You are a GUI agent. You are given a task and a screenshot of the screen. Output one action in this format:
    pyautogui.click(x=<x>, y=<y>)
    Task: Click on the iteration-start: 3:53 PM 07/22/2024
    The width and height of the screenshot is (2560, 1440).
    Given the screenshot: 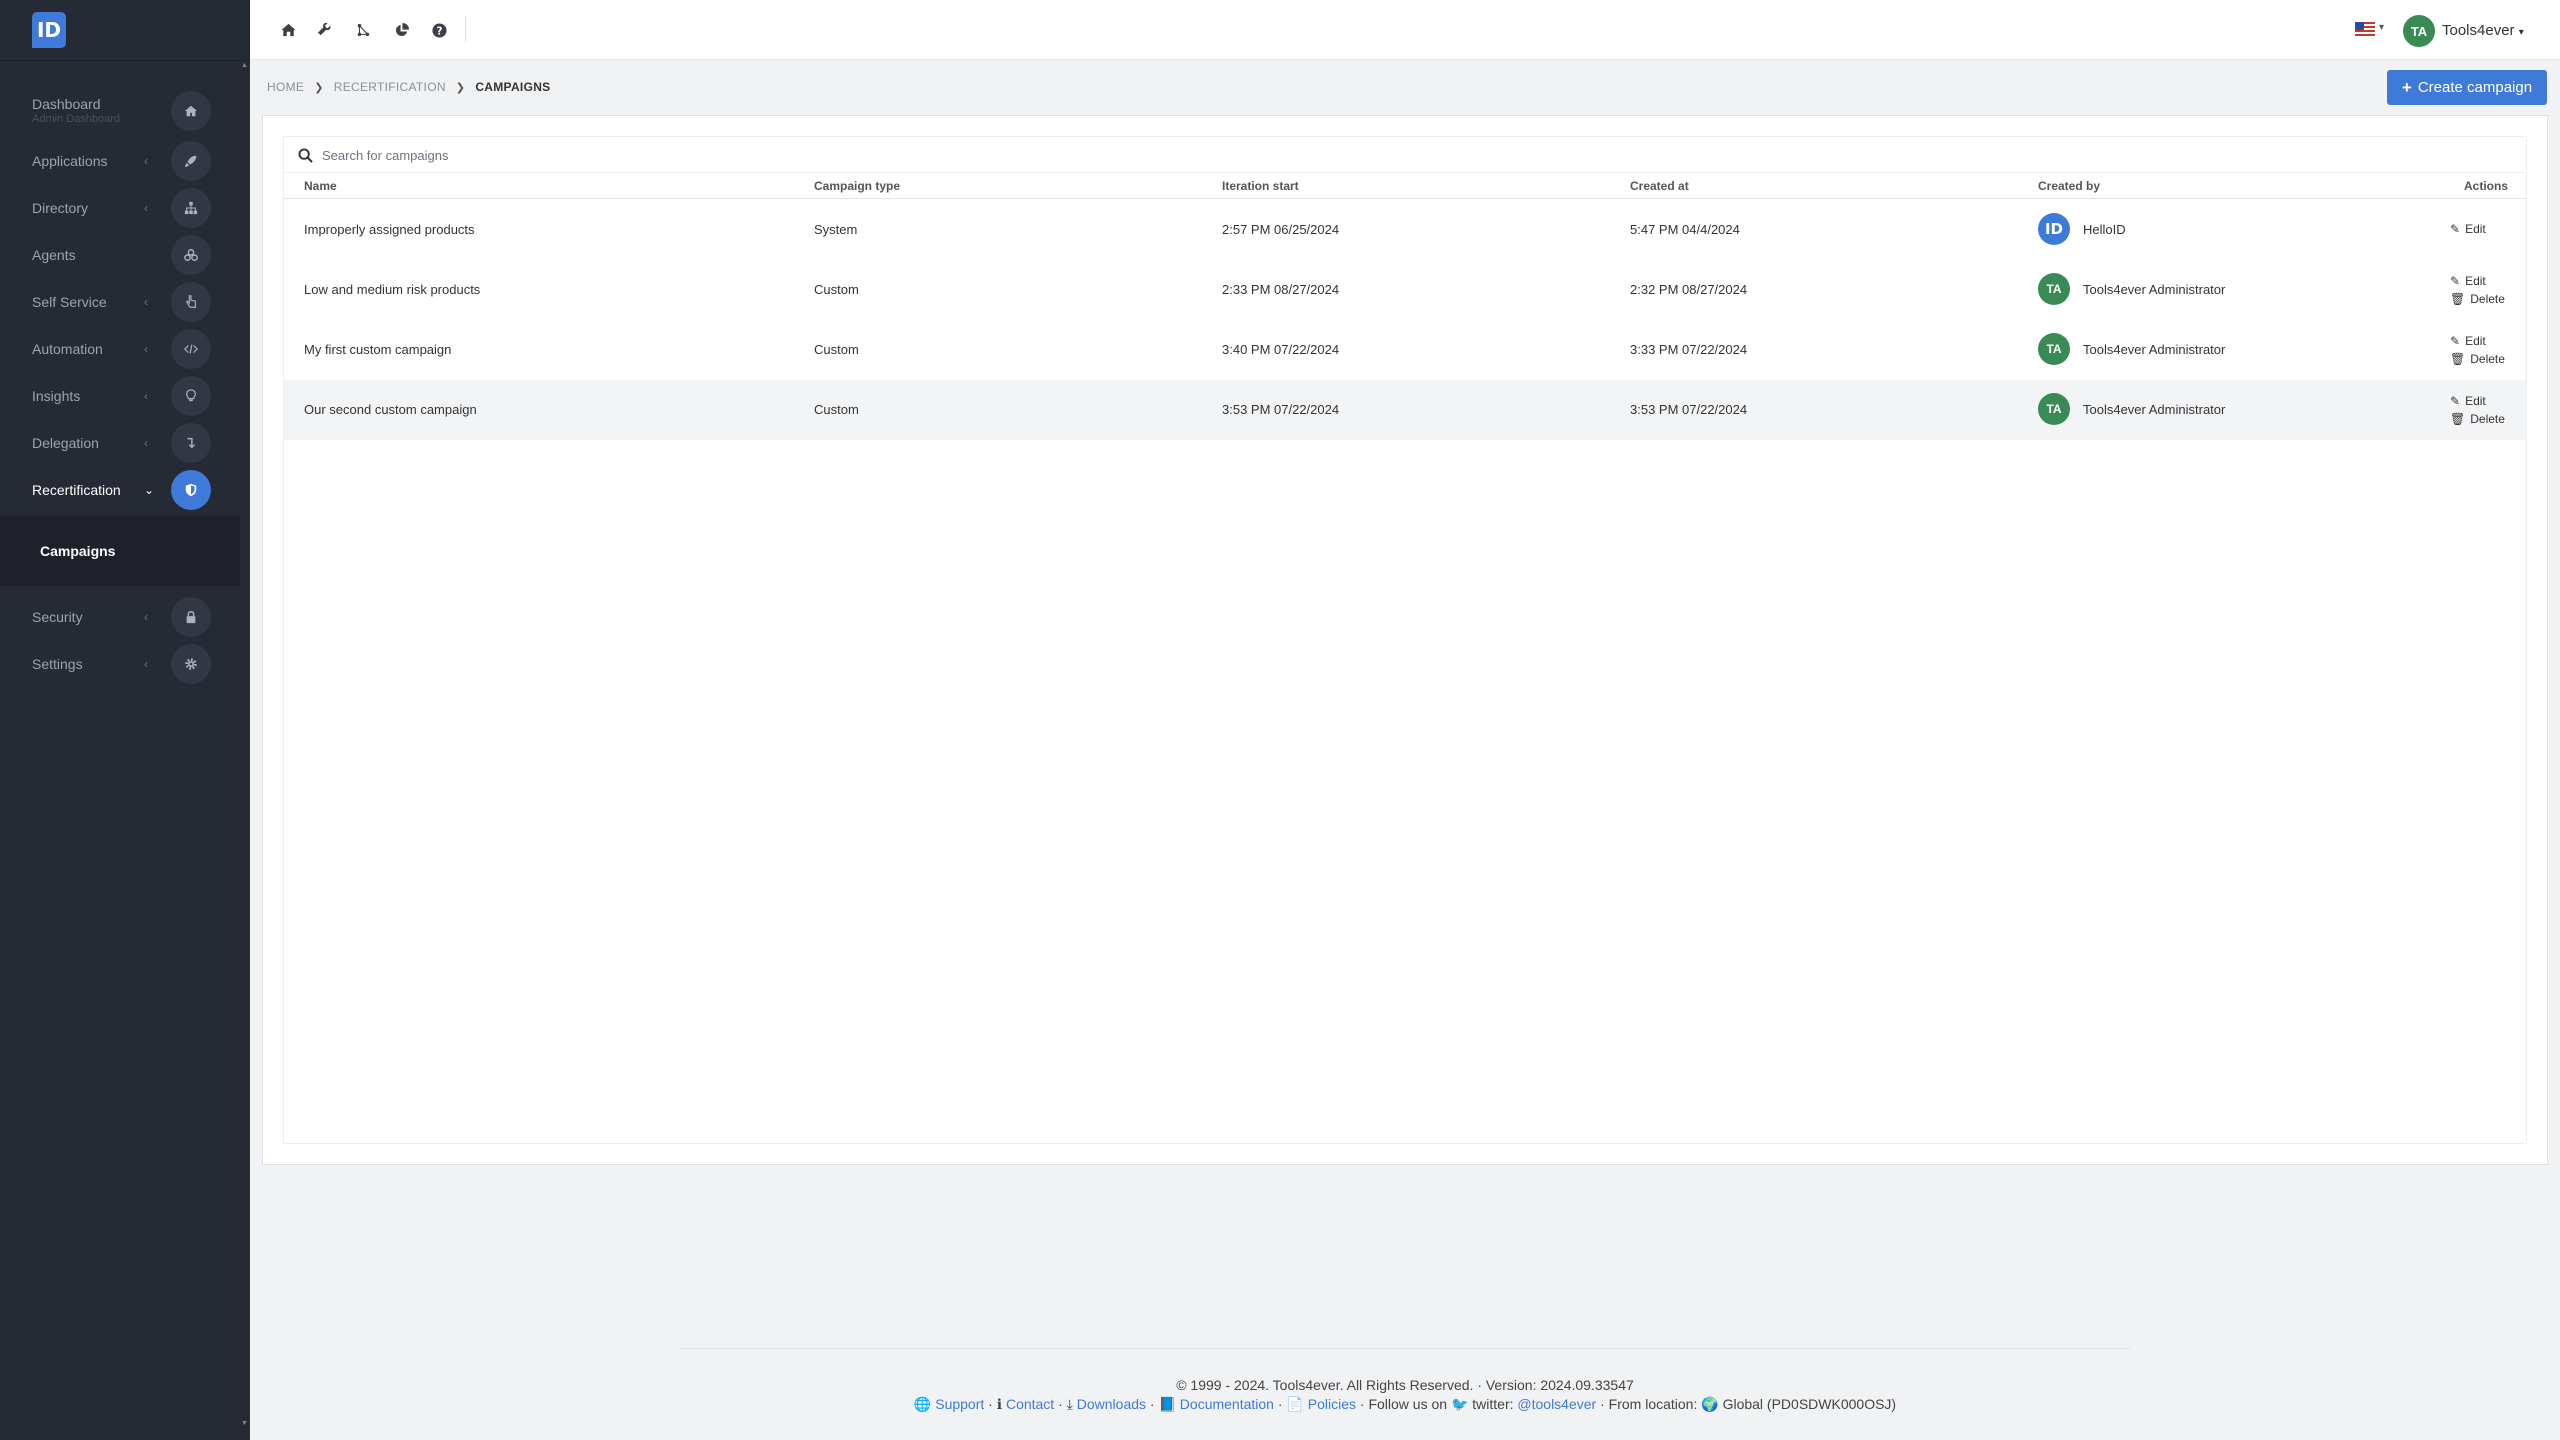 What is the action you would take?
    pyautogui.click(x=1281, y=409)
    